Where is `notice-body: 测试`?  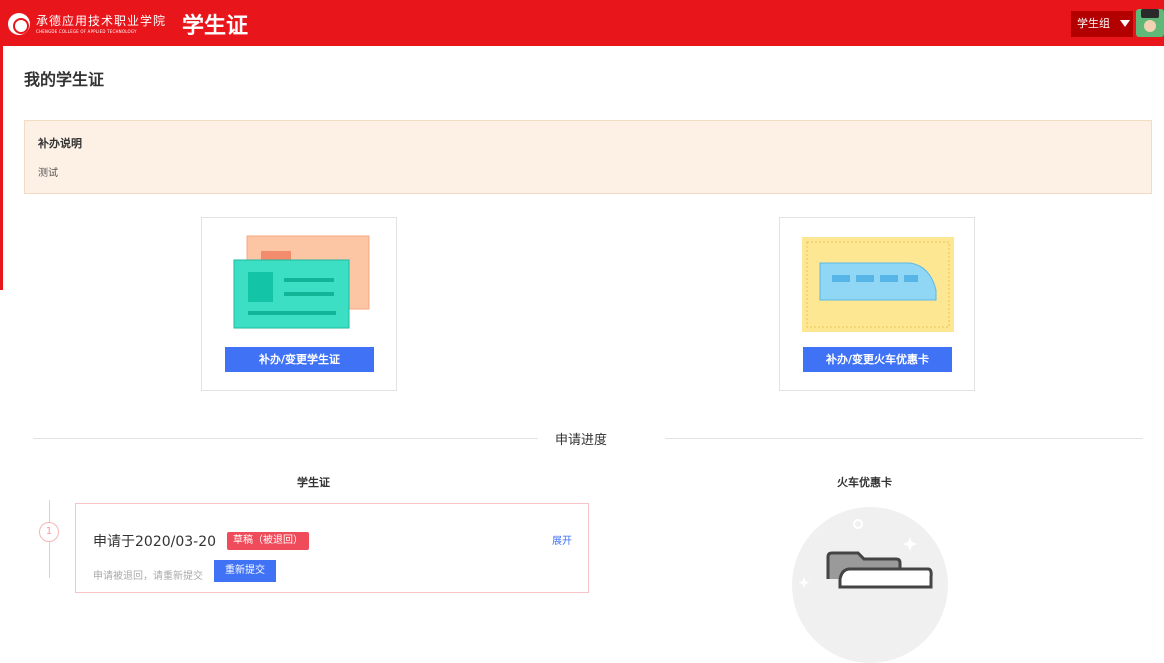
notice-body: 测试 is located at coordinates (48, 173).